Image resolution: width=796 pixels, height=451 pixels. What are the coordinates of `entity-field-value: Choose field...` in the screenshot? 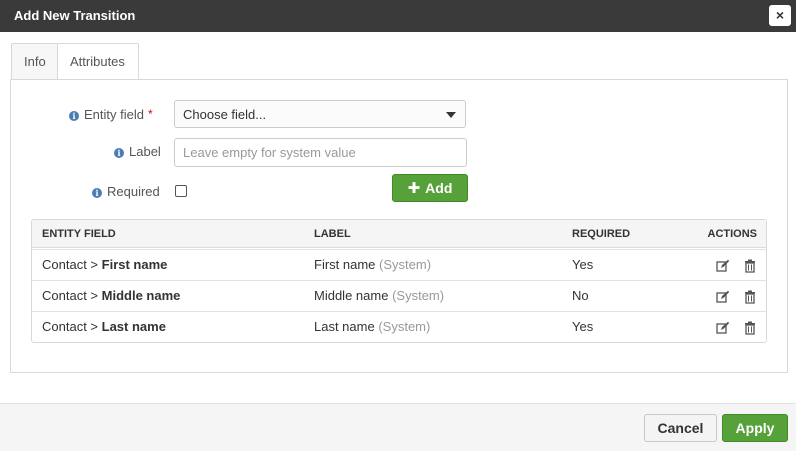 It's located at (225, 114).